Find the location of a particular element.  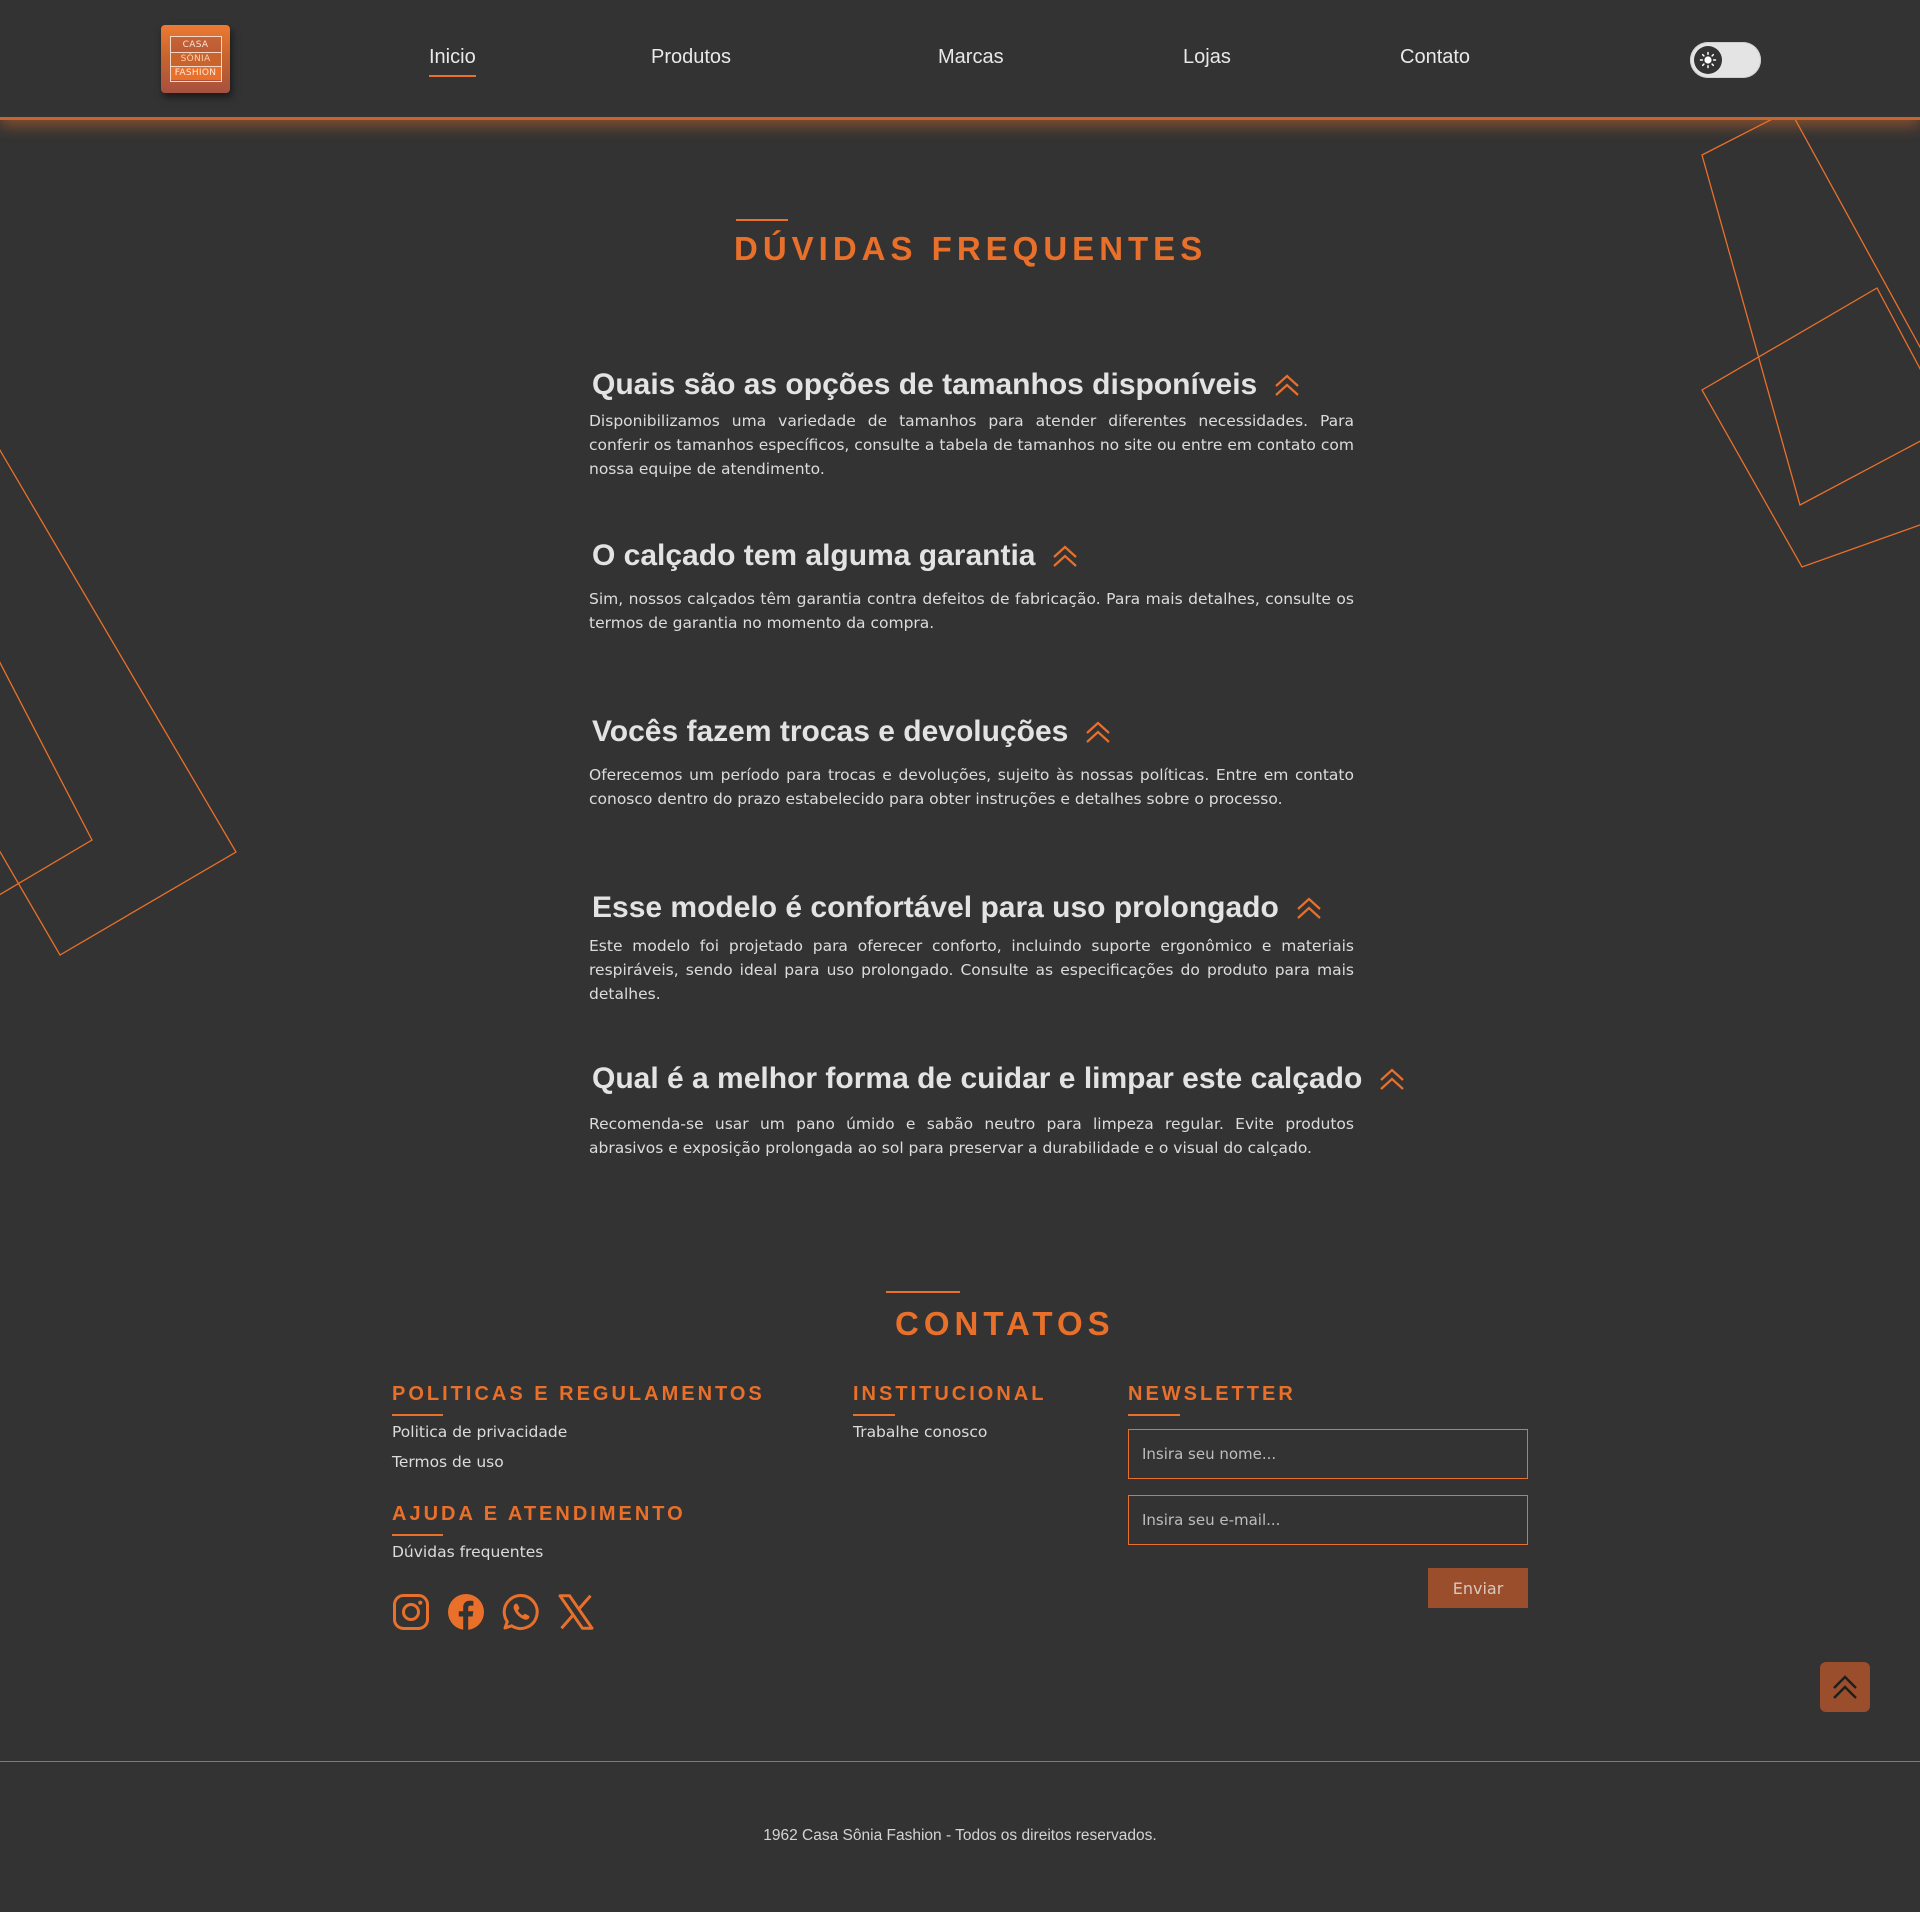

x-icon is located at coordinates (576, 1612).